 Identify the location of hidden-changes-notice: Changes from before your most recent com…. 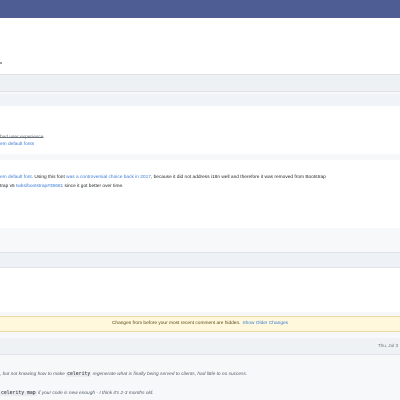
(200, 324).